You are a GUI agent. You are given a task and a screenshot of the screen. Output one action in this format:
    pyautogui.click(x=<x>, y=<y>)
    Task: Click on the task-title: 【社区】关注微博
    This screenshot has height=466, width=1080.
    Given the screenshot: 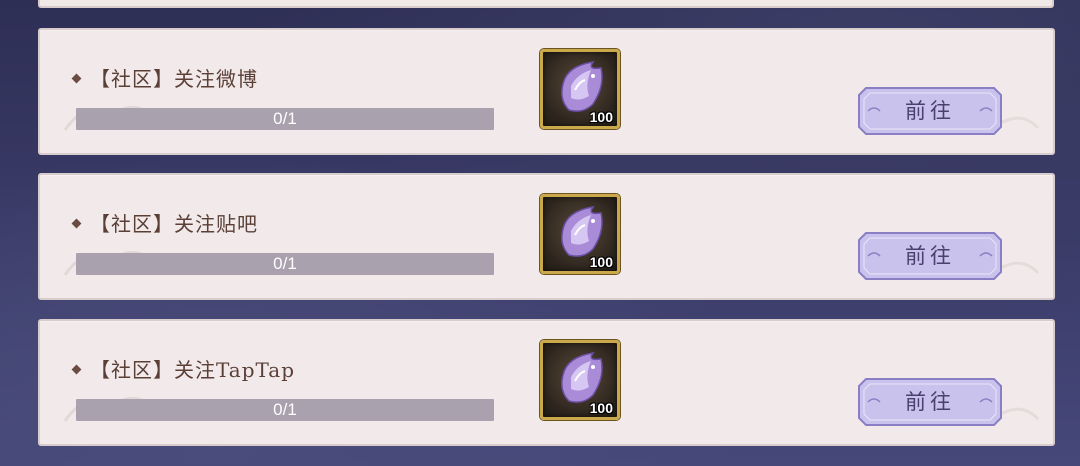 What is the action you would take?
    pyautogui.click(x=174, y=79)
    